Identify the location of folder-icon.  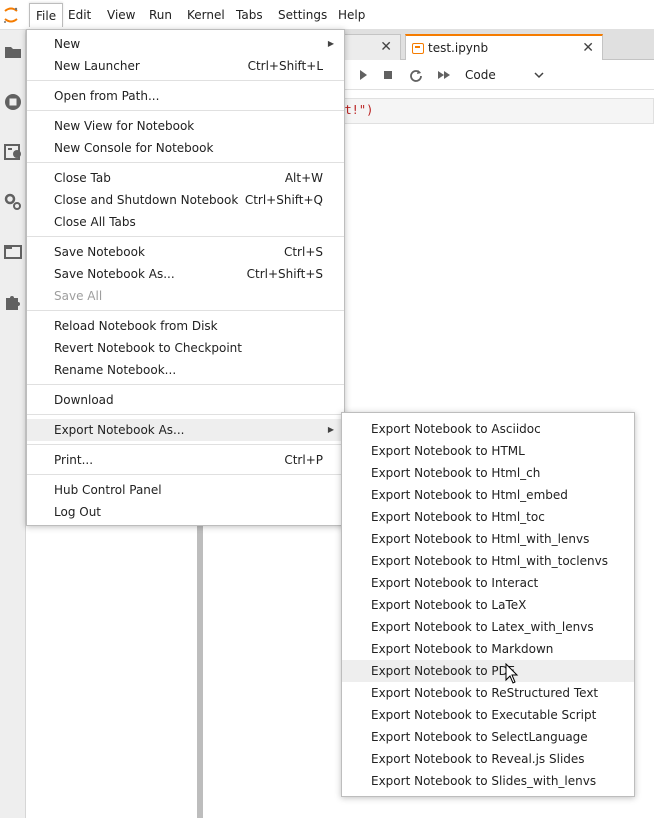
(13, 52).